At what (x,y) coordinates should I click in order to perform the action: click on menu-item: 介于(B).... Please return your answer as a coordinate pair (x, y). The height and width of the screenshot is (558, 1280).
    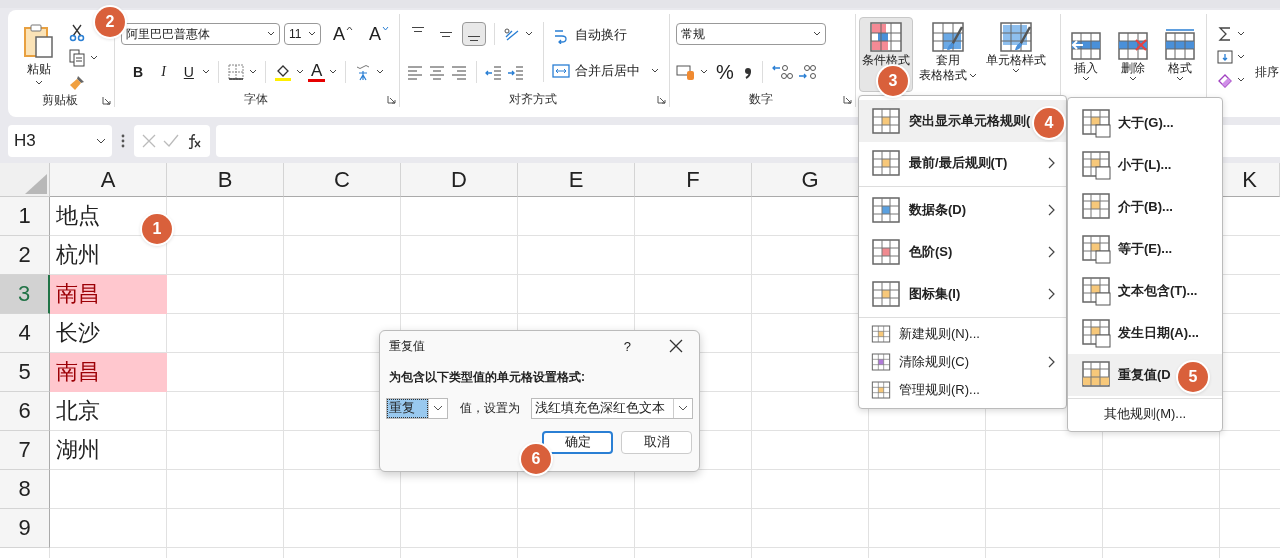
    Looking at the image, I should click on (1145, 207).